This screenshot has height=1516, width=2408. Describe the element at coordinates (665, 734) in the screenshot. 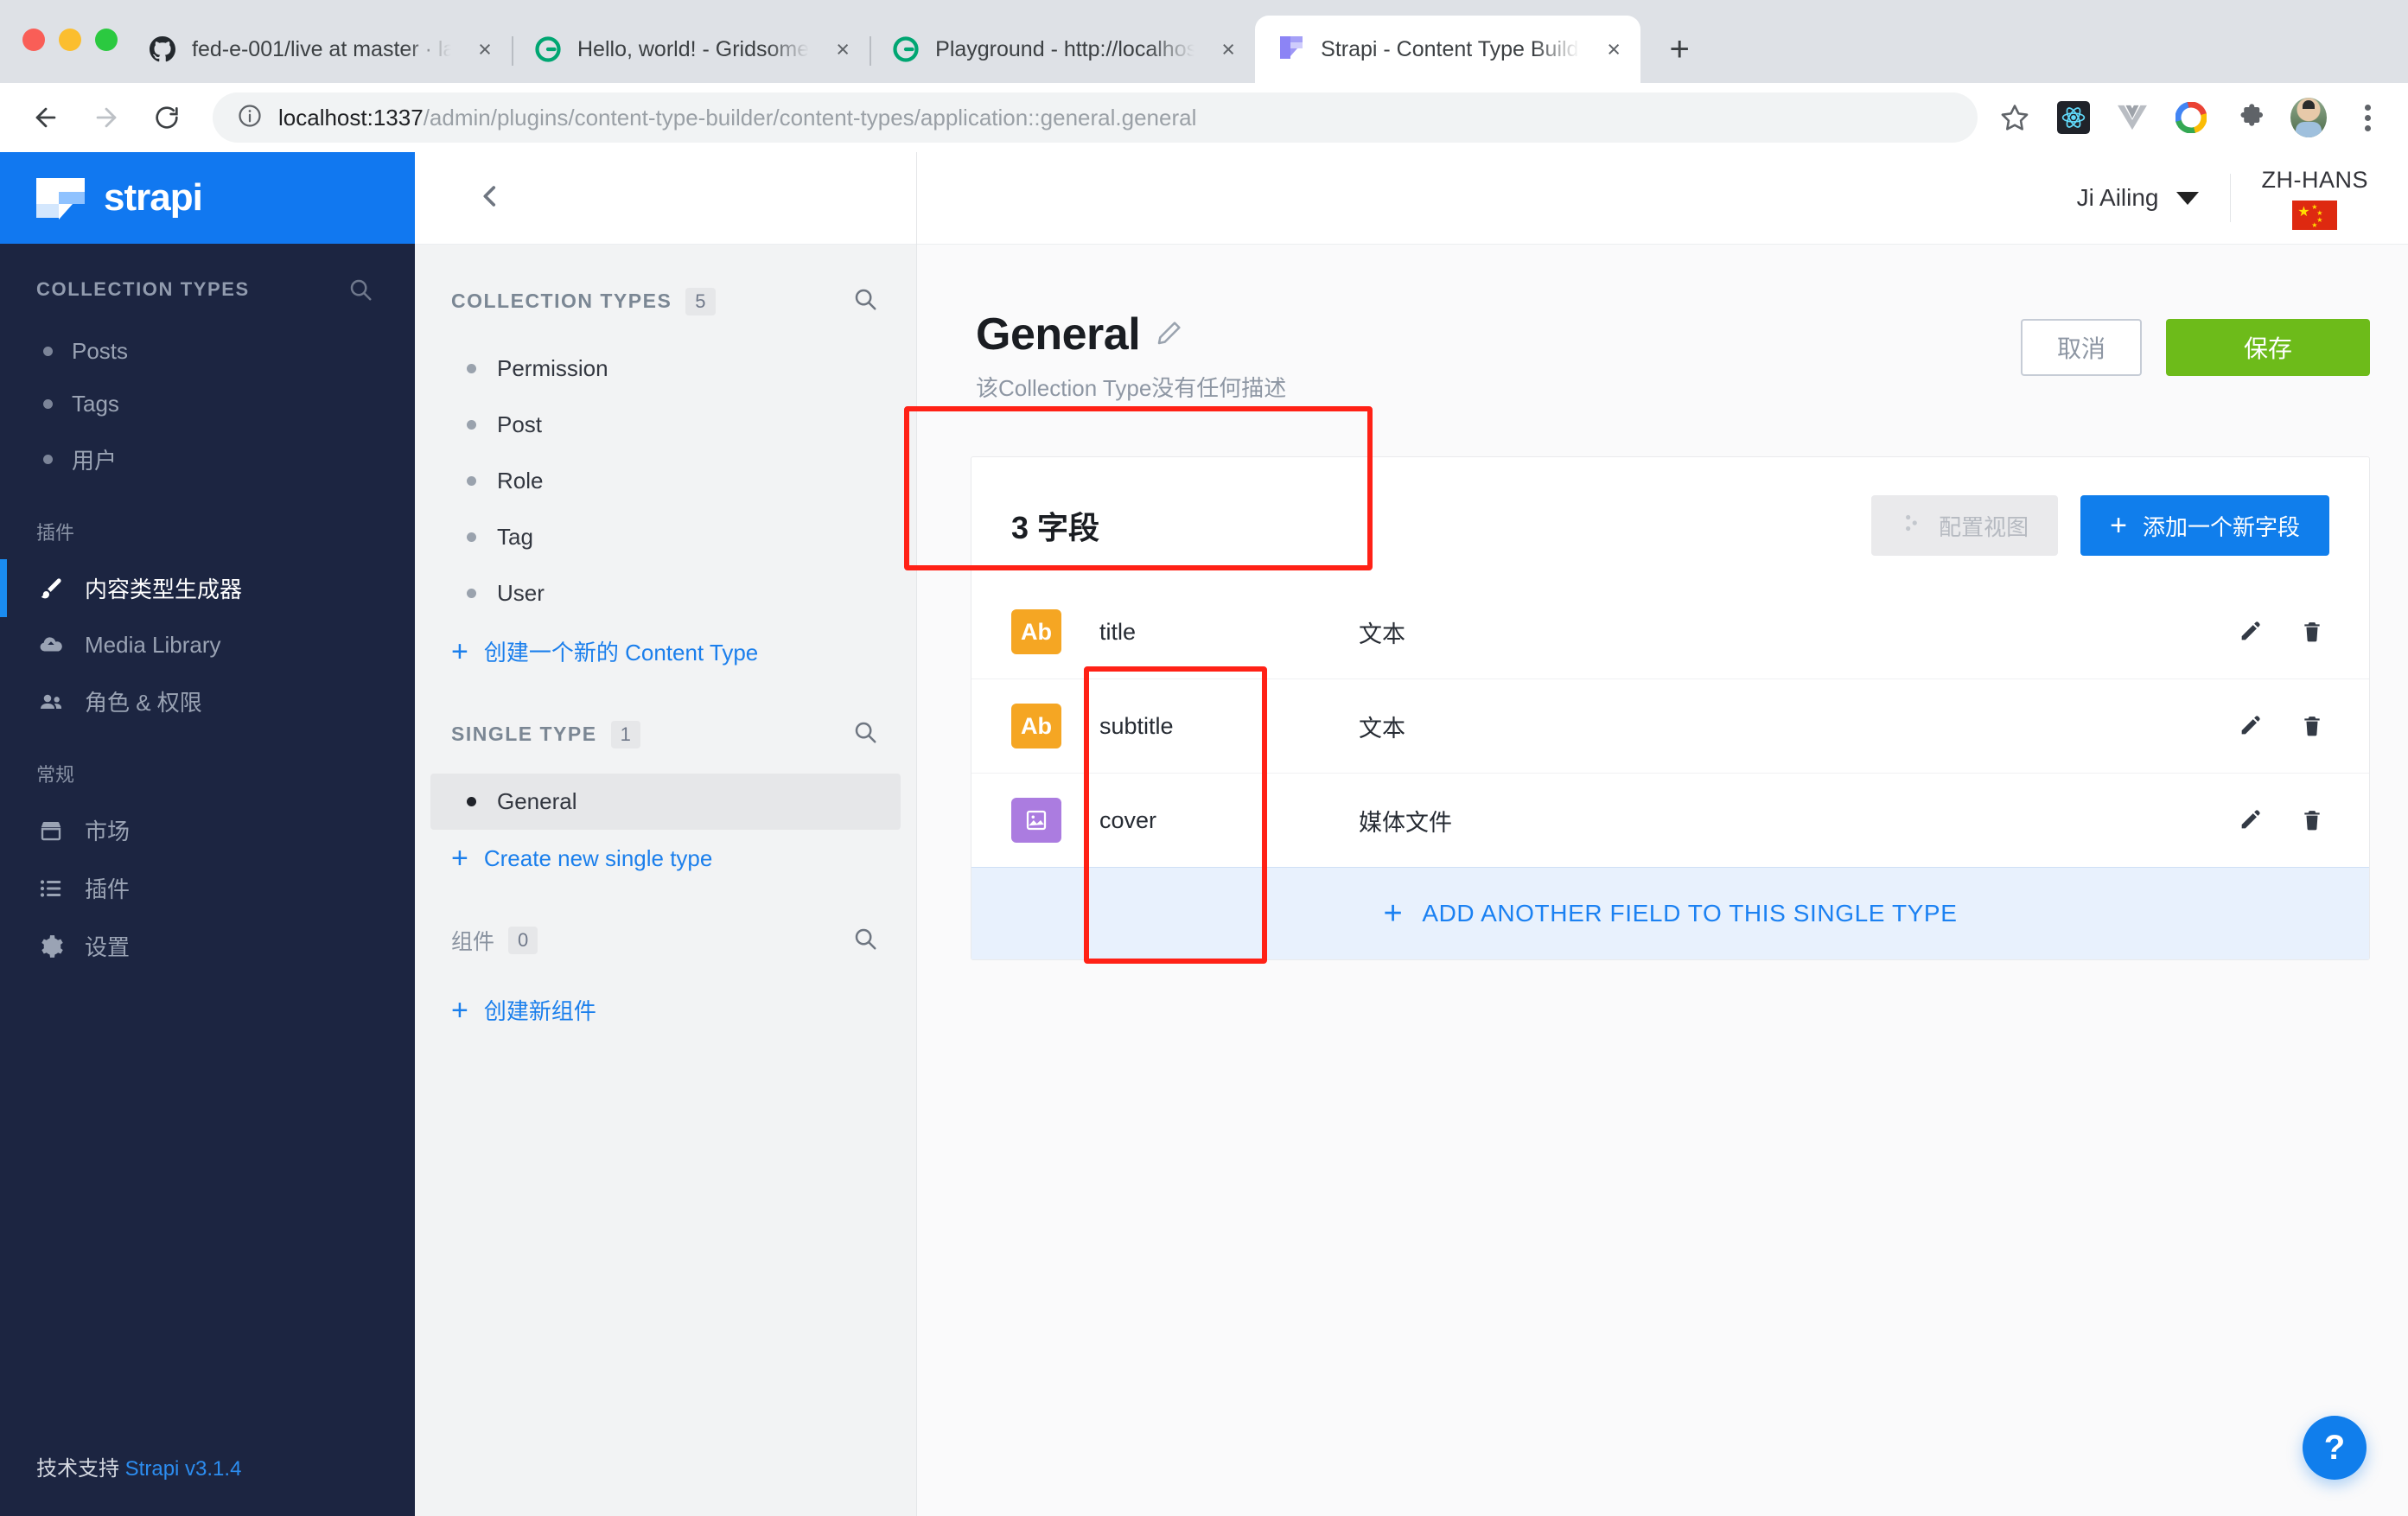

I see `single-type-header: SINGLE TYPE 1` at that location.